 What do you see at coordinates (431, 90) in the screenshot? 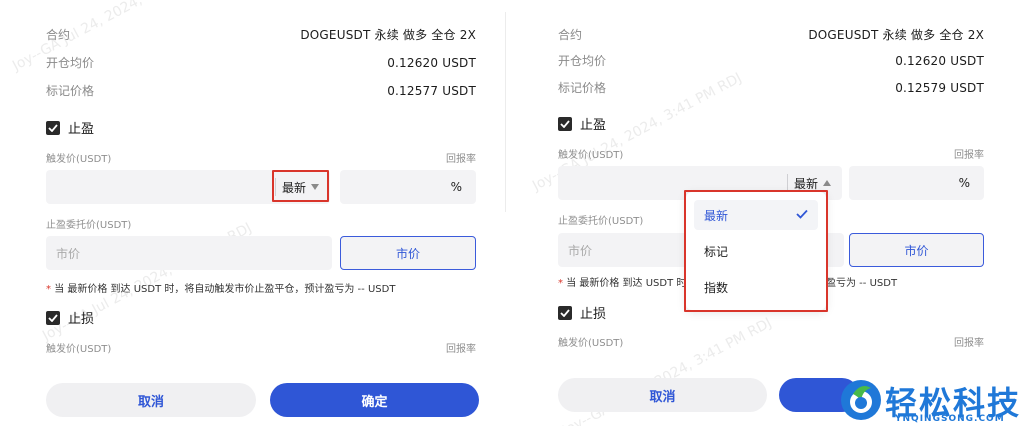
I see `mark-price-value: 0.12577 USDT` at bounding box center [431, 90].